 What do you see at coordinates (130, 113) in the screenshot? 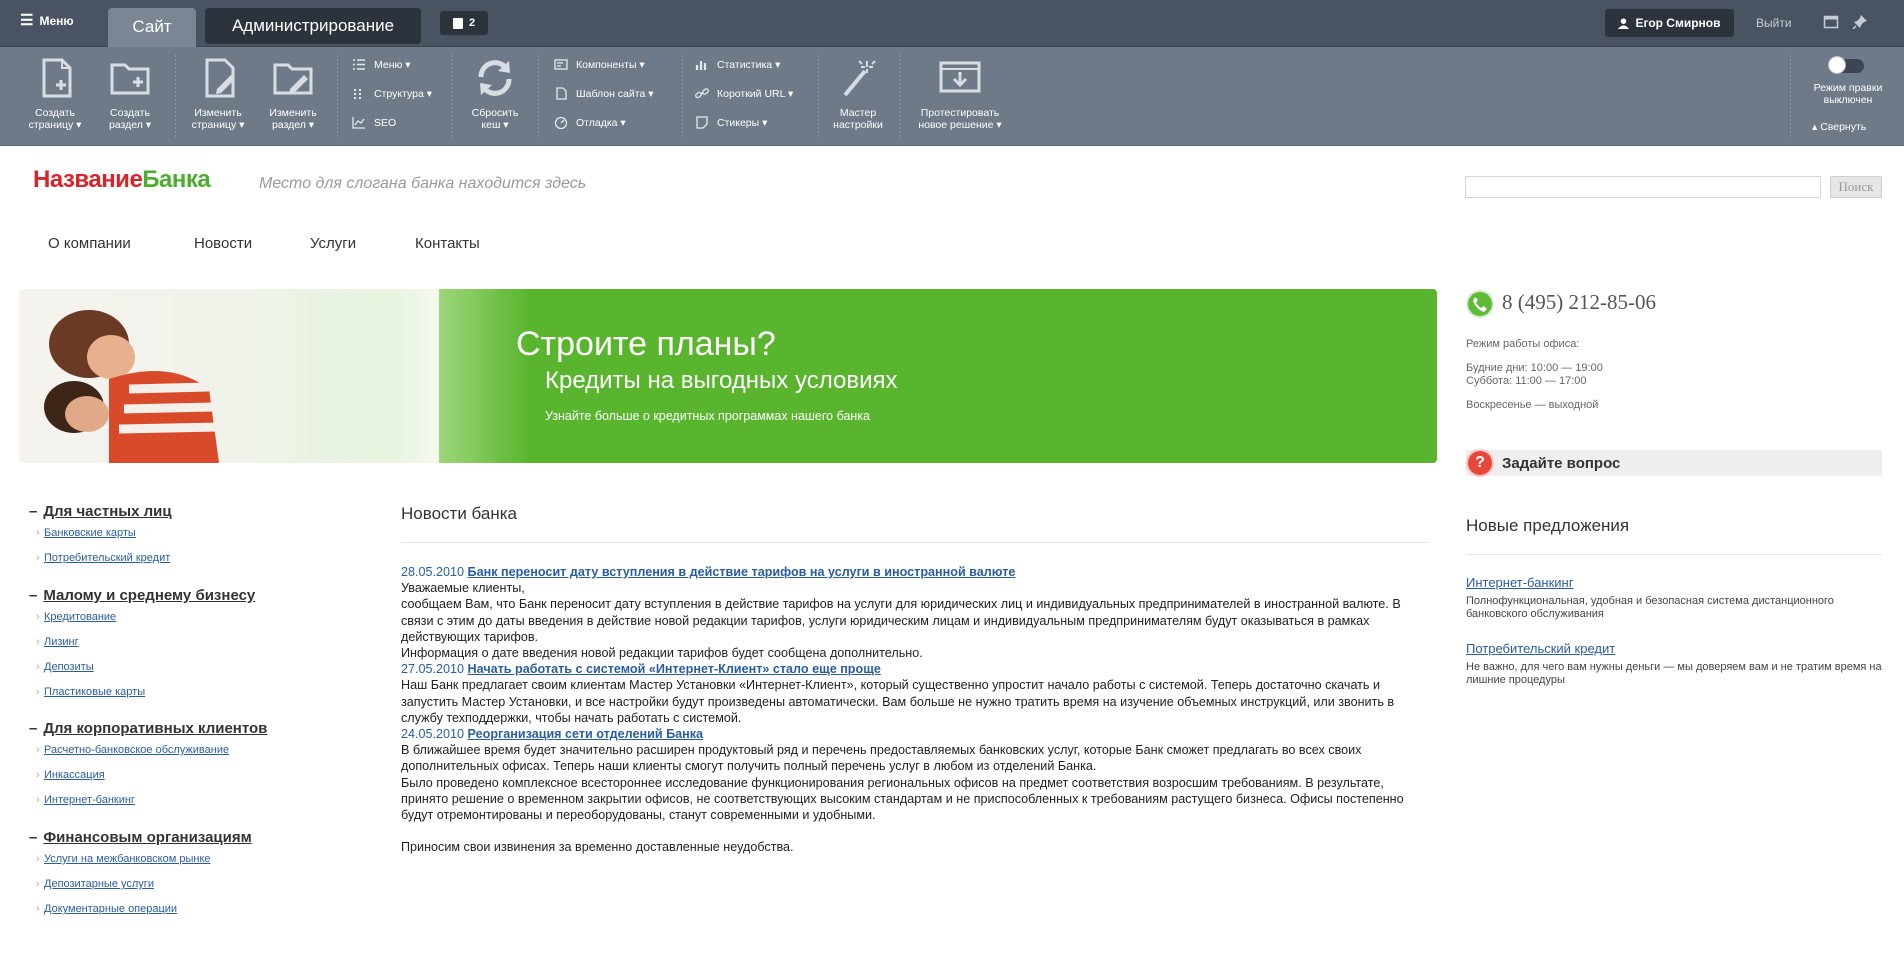
I see `create-section-label-1: Создать` at bounding box center [130, 113].